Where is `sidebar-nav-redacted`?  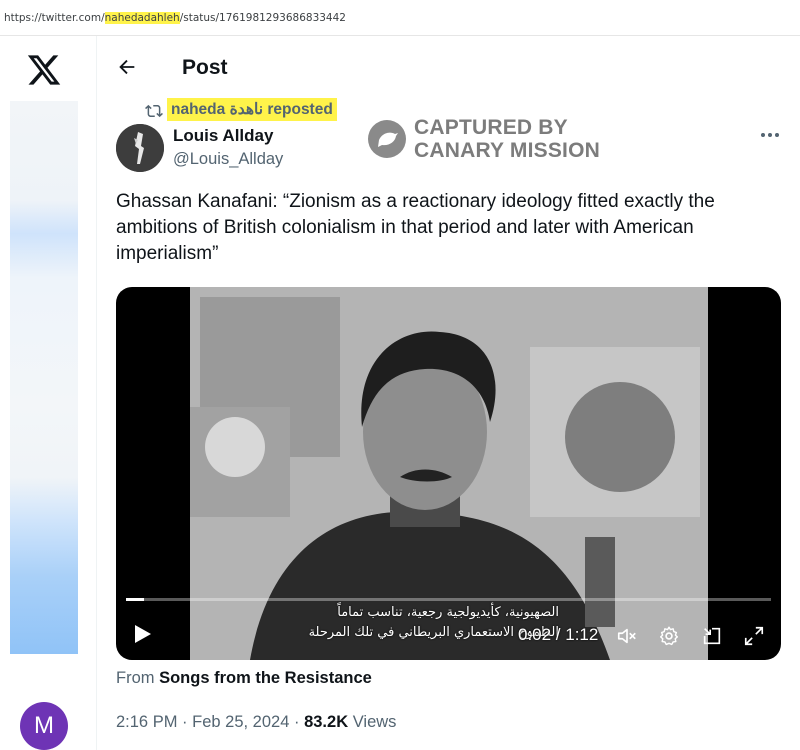
sidebar-nav-redacted is located at coordinates (44, 377).